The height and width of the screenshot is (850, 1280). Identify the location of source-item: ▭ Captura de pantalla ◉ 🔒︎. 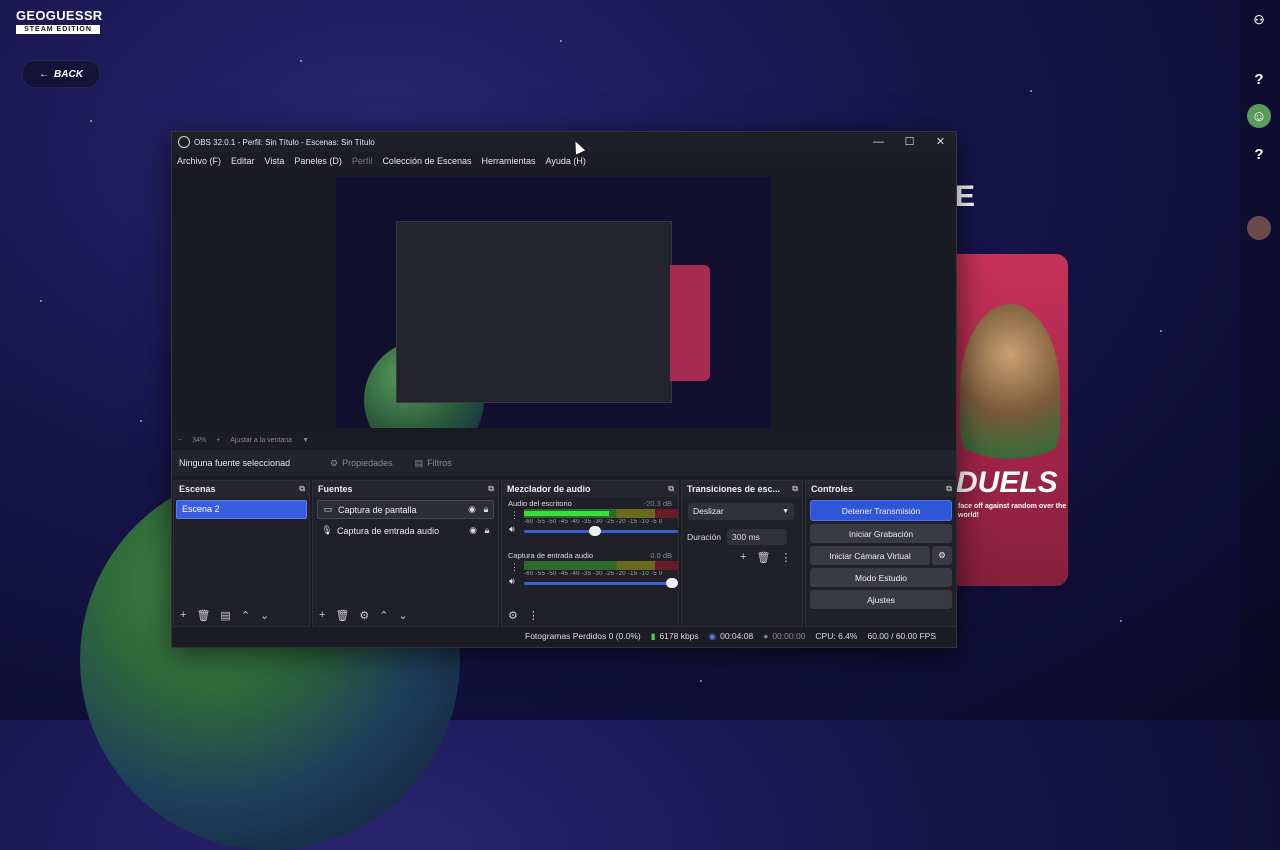
(405, 509).